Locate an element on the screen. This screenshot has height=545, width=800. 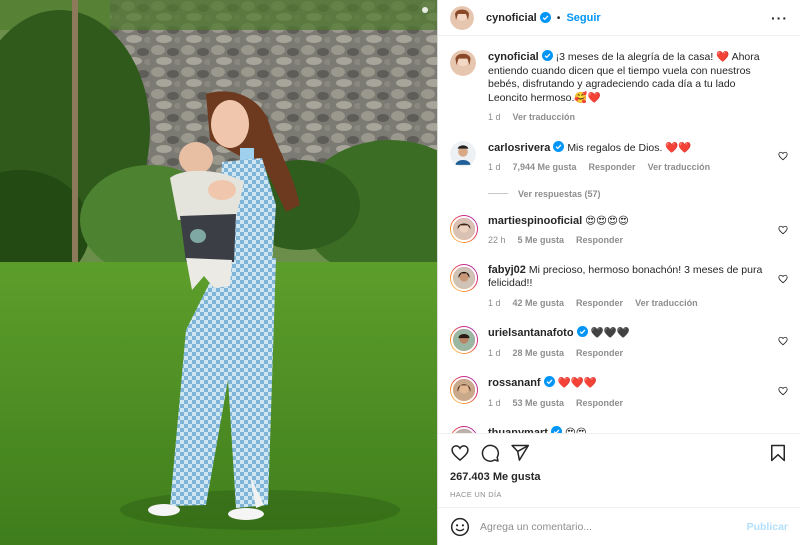
header-username: cynoficial is located at coordinates (511, 18).